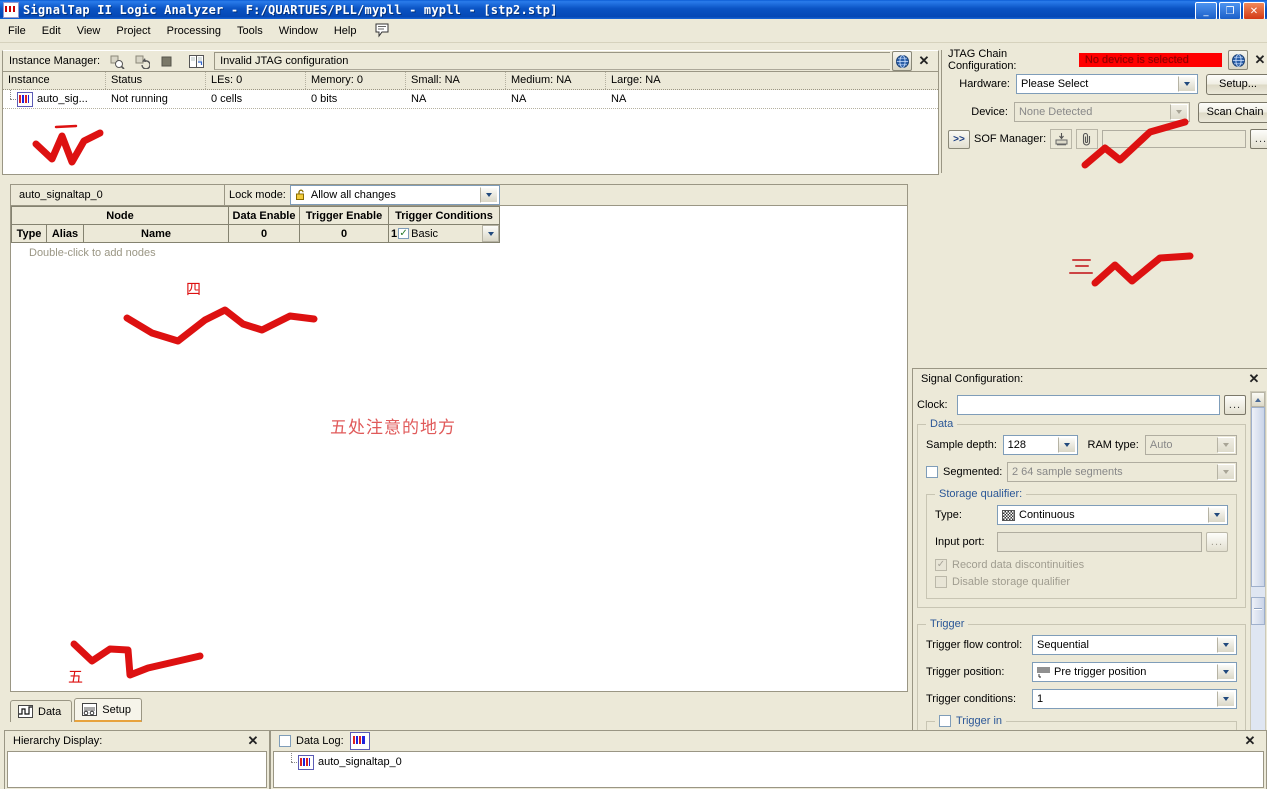 The width and height of the screenshot is (1267, 789). Describe the element at coordinates (29, 233) in the screenshot. I see `subheader-type: Type` at that location.